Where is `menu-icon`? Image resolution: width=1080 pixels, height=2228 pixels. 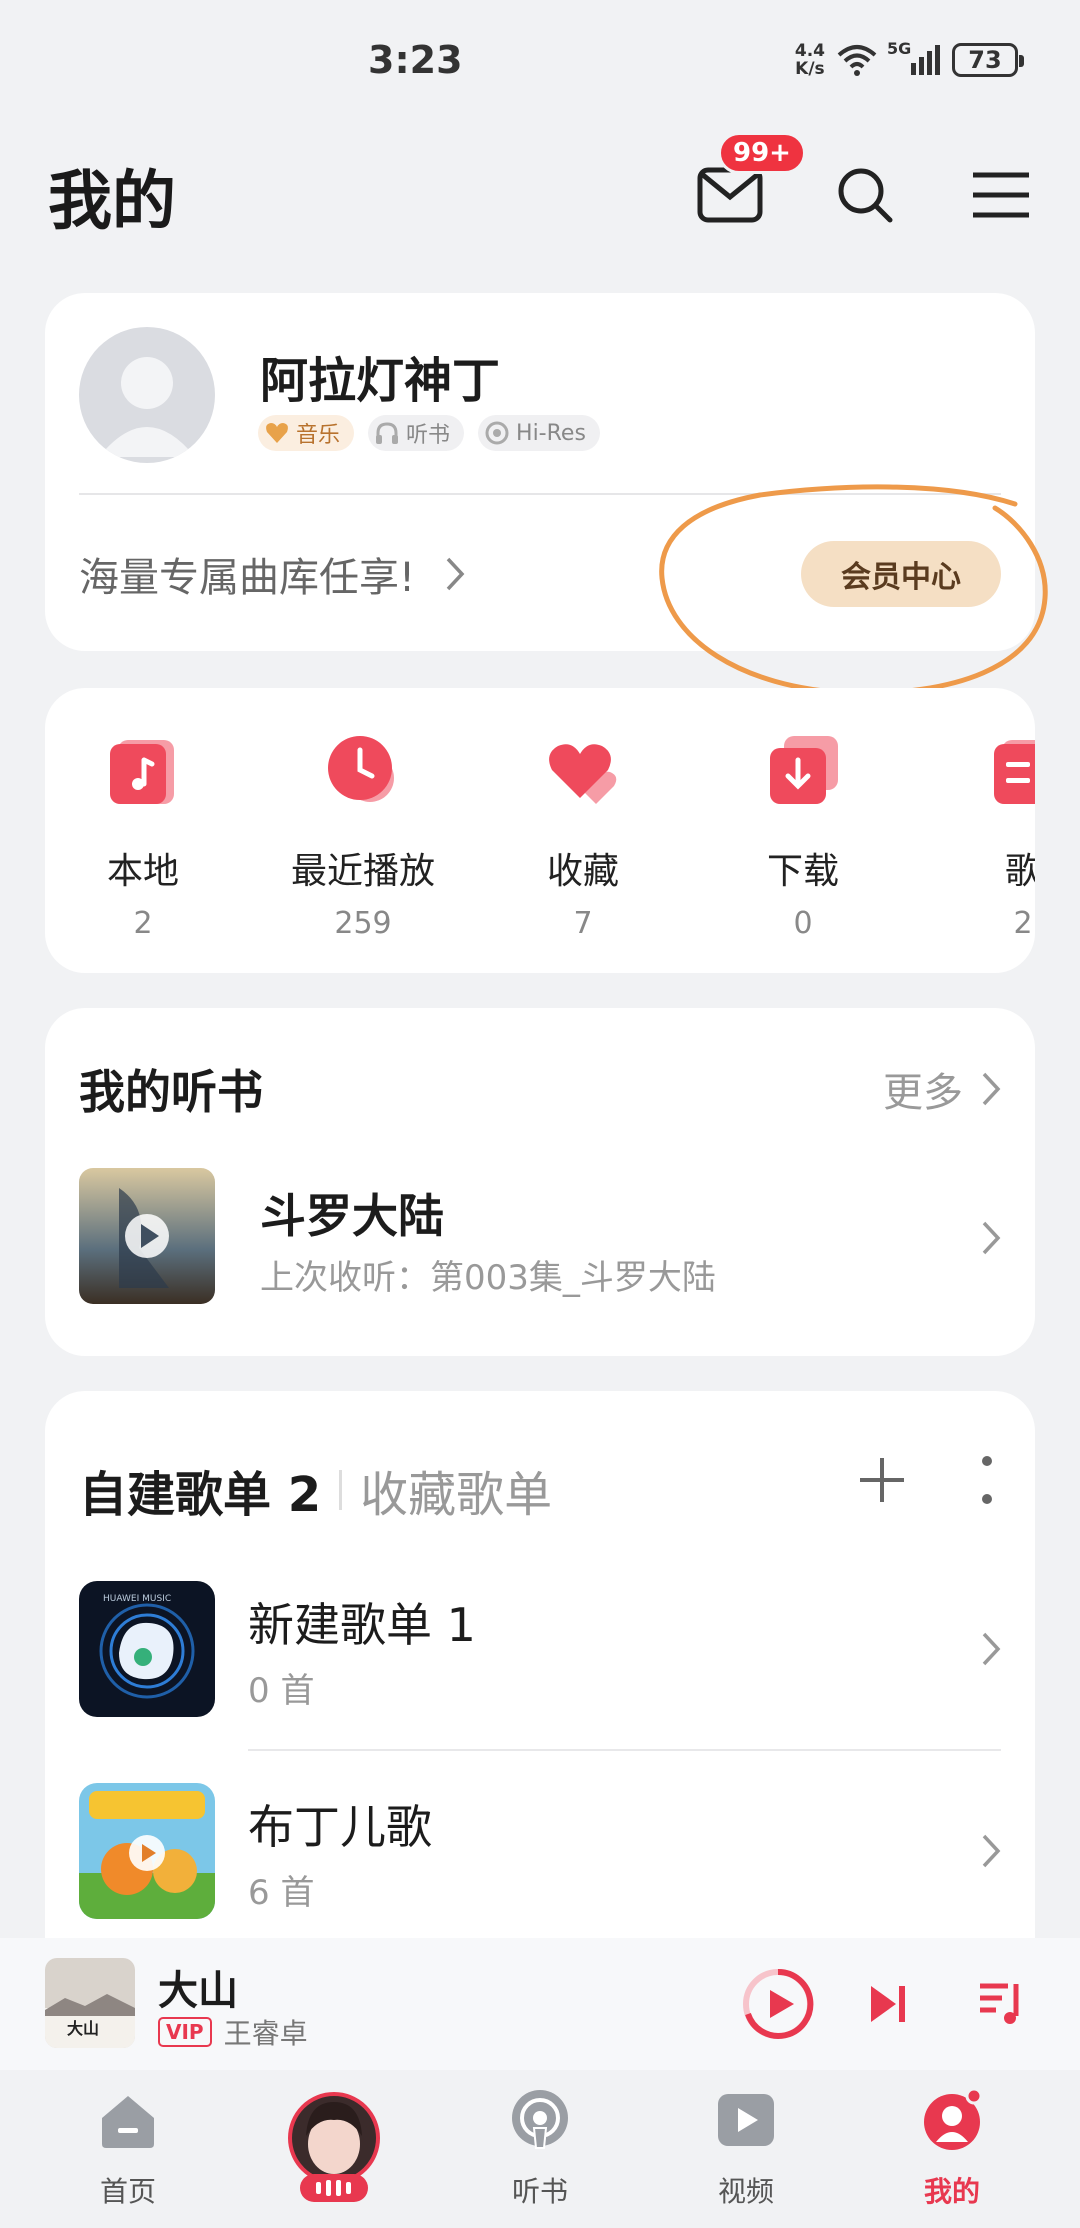 menu-icon is located at coordinates (1001, 195).